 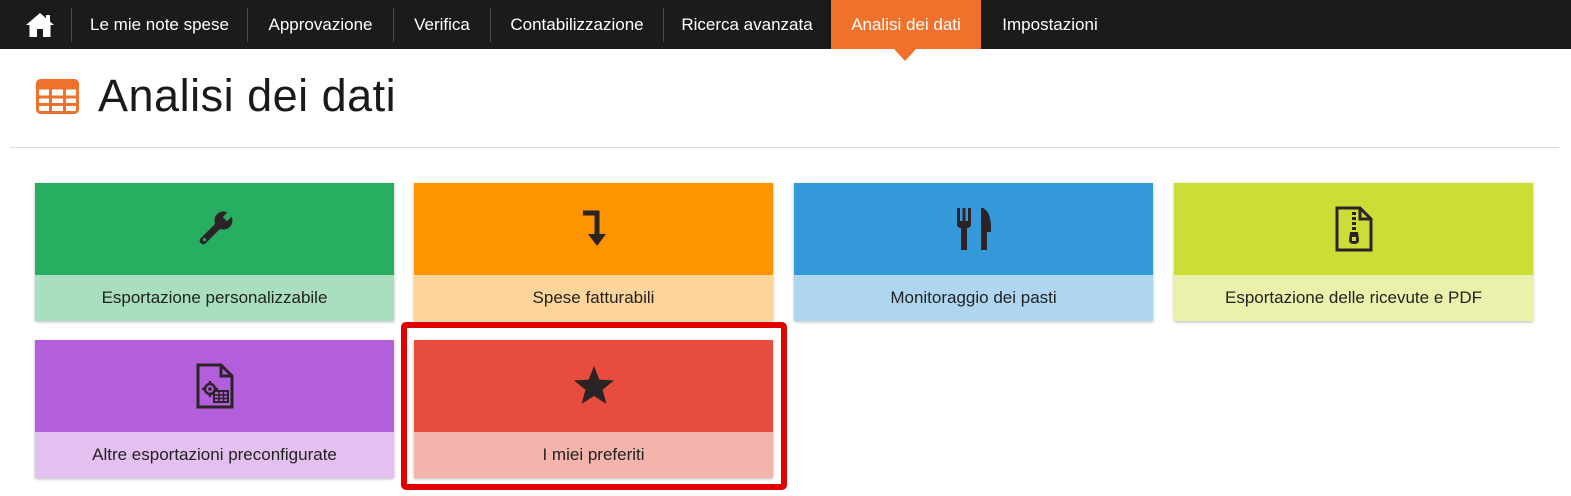 I want to click on nav-item-approvazione: Approvazione, so click(x=320, y=24).